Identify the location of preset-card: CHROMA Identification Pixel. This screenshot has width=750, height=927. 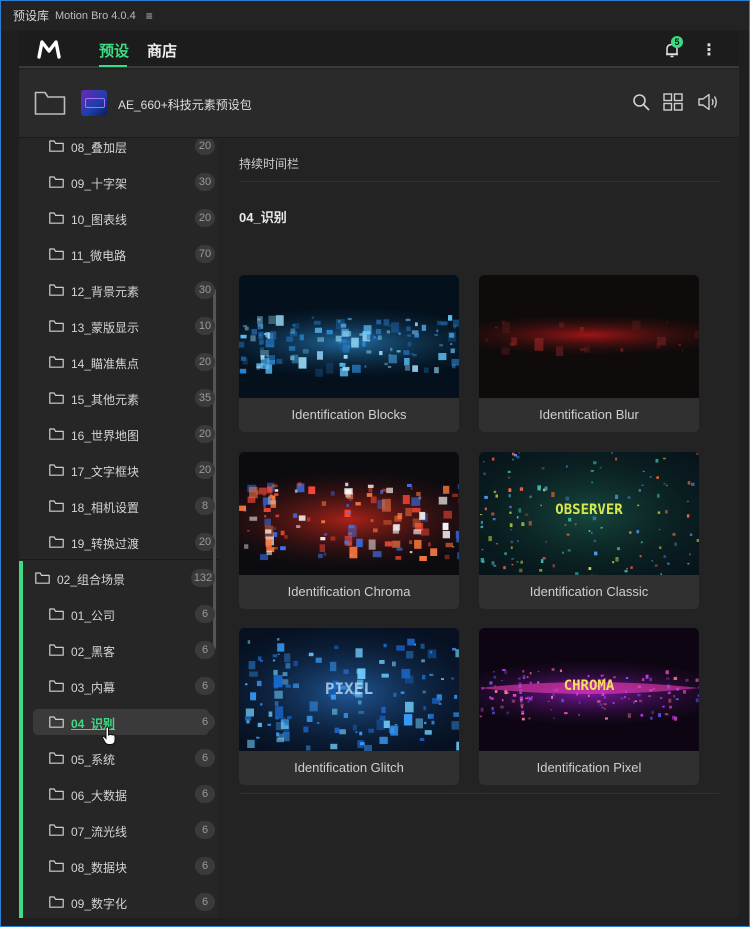
(589, 706).